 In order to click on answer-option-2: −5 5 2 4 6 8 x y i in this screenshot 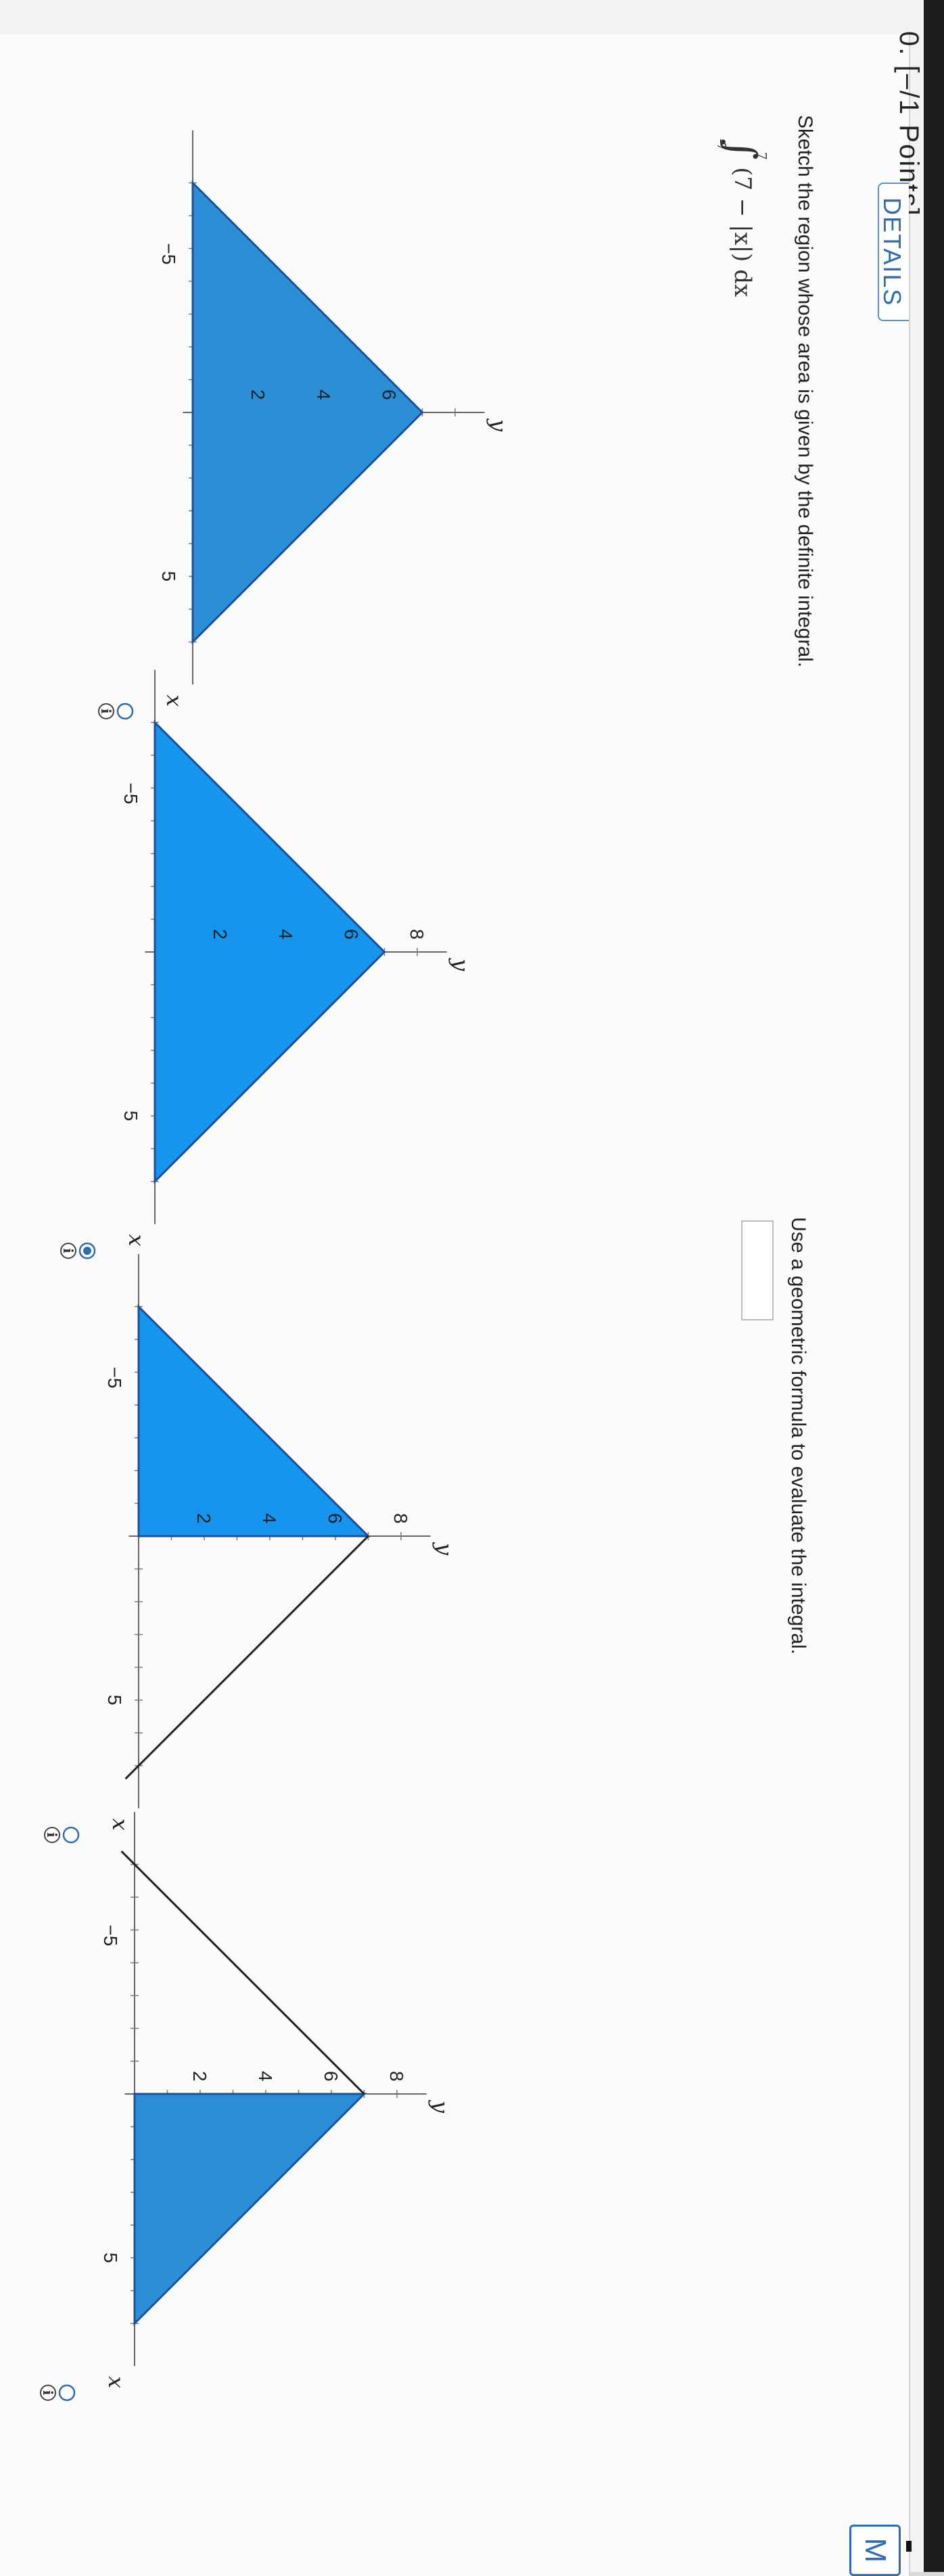, I will do `click(266, 964)`.